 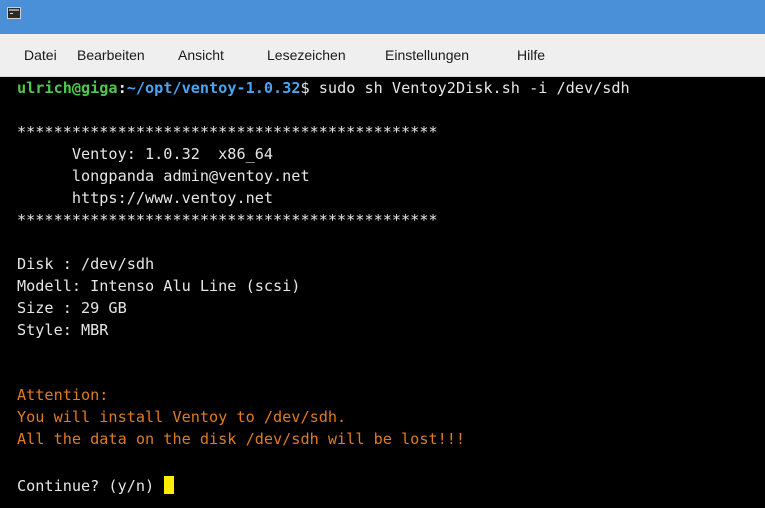 What do you see at coordinates (213, 88) in the screenshot?
I see `prompt-path: ~/opt/ventoy-1.0.32` at bounding box center [213, 88].